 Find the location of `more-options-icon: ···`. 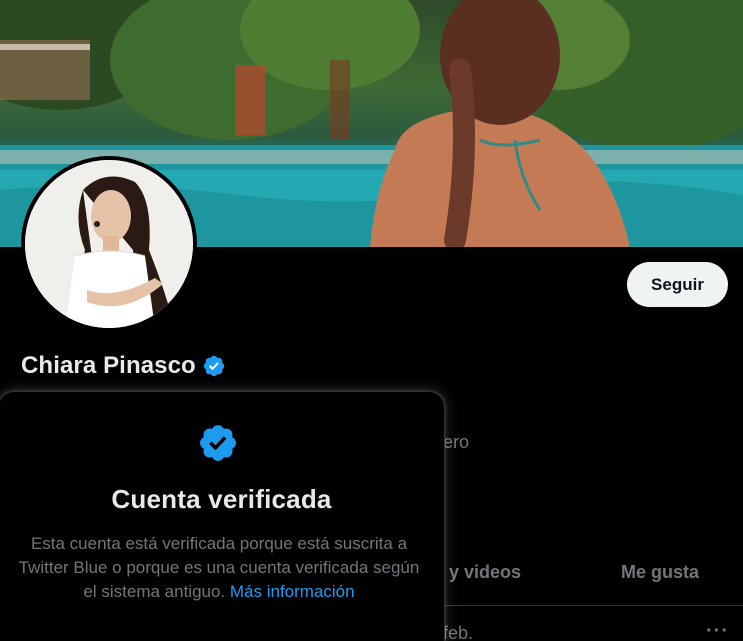

more-options-icon: ··· is located at coordinates (717, 630).